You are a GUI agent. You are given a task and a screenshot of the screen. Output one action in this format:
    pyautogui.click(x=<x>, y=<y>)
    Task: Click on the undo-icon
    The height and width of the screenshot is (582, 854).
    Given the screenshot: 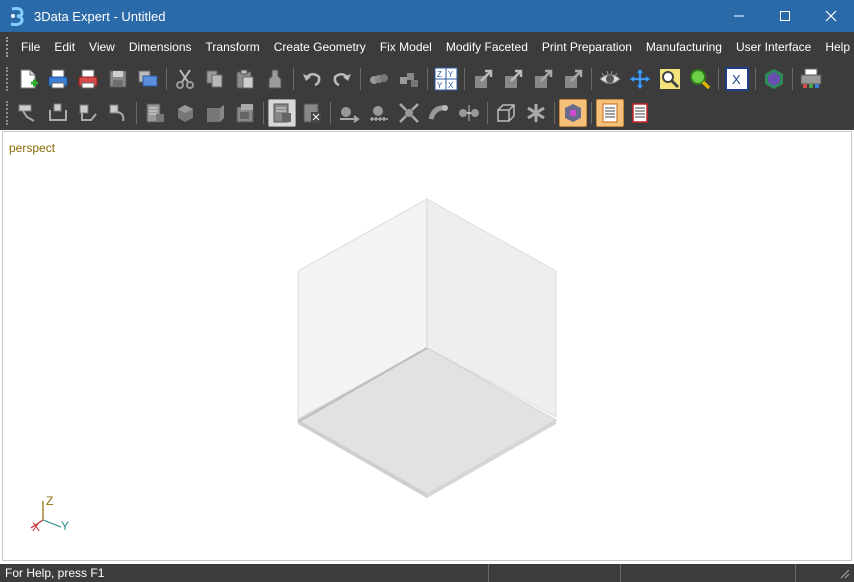 What is the action you would take?
    pyautogui.click(x=312, y=80)
    